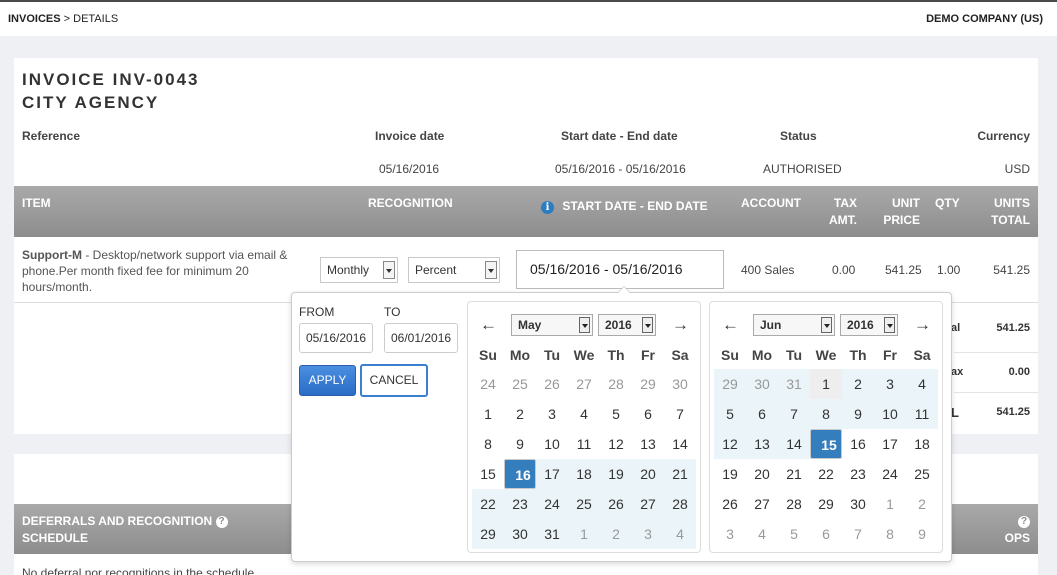  What do you see at coordinates (869, 325) in the screenshot?
I see `year-select-right: 2016` at bounding box center [869, 325].